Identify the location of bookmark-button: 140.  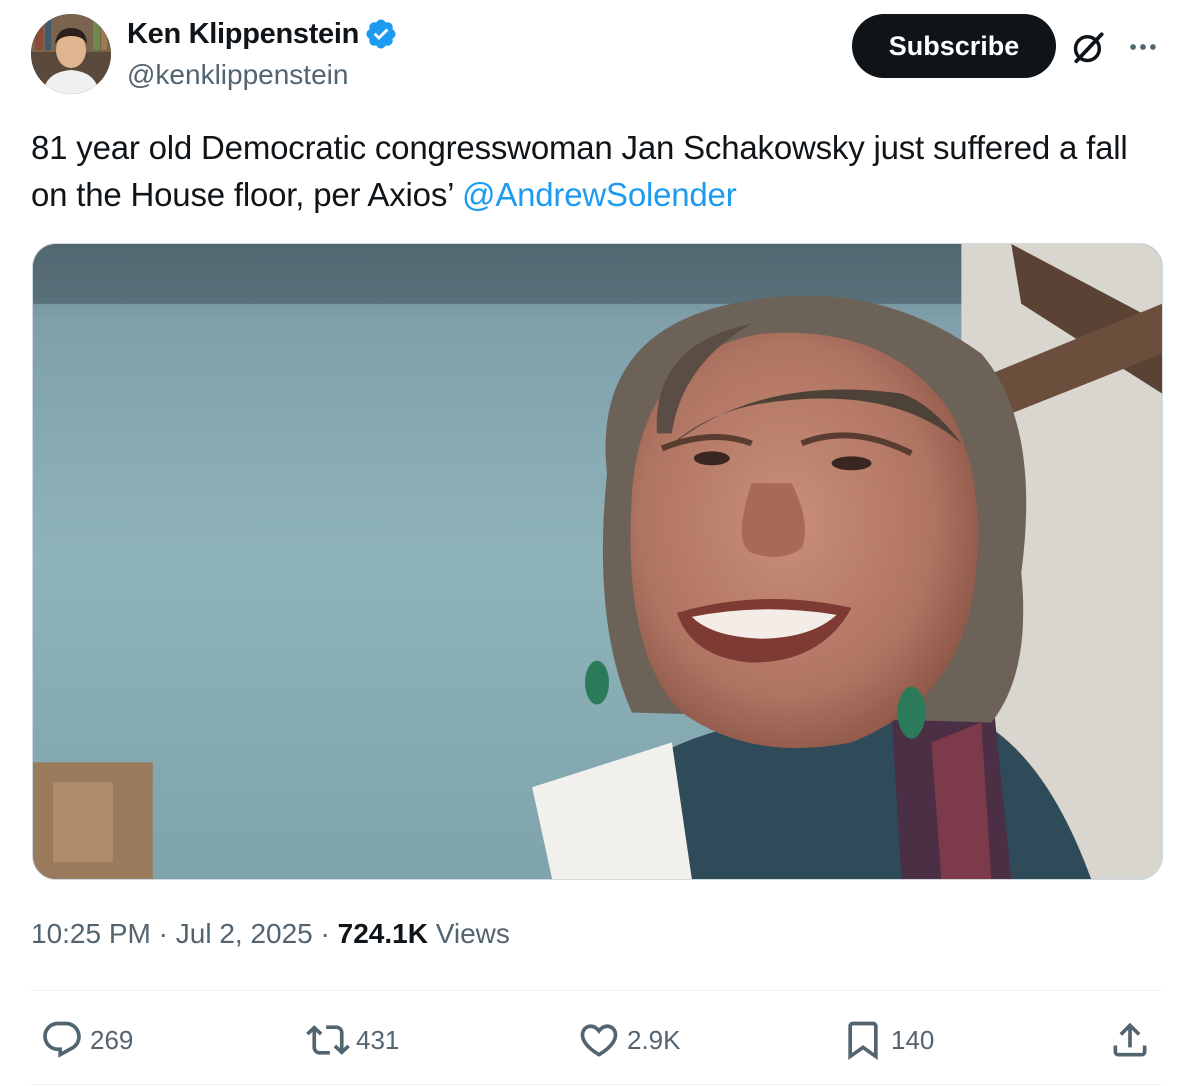
(887, 1040).